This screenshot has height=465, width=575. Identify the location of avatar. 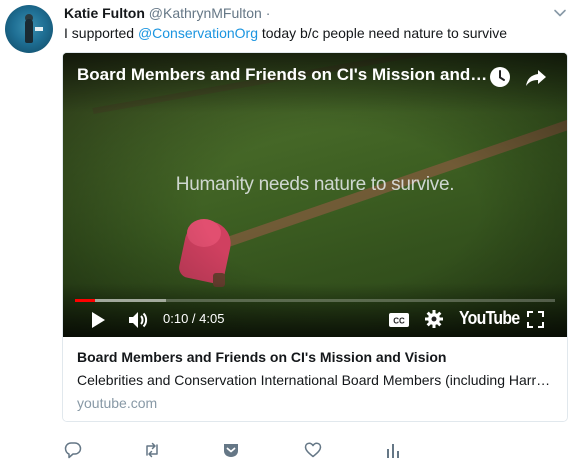
(29, 29).